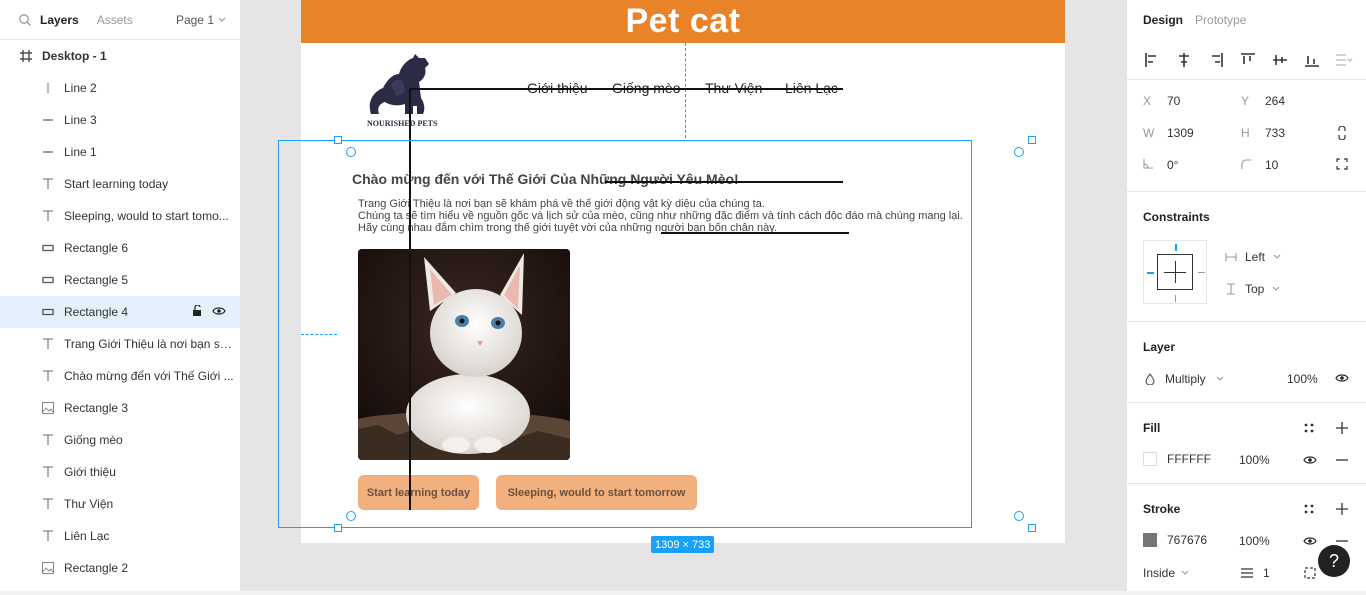 The height and width of the screenshot is (595, 1366). Describe the element at coordinates (1280, 60) in the screenshot. I see `align-center-v-icon` at that location.